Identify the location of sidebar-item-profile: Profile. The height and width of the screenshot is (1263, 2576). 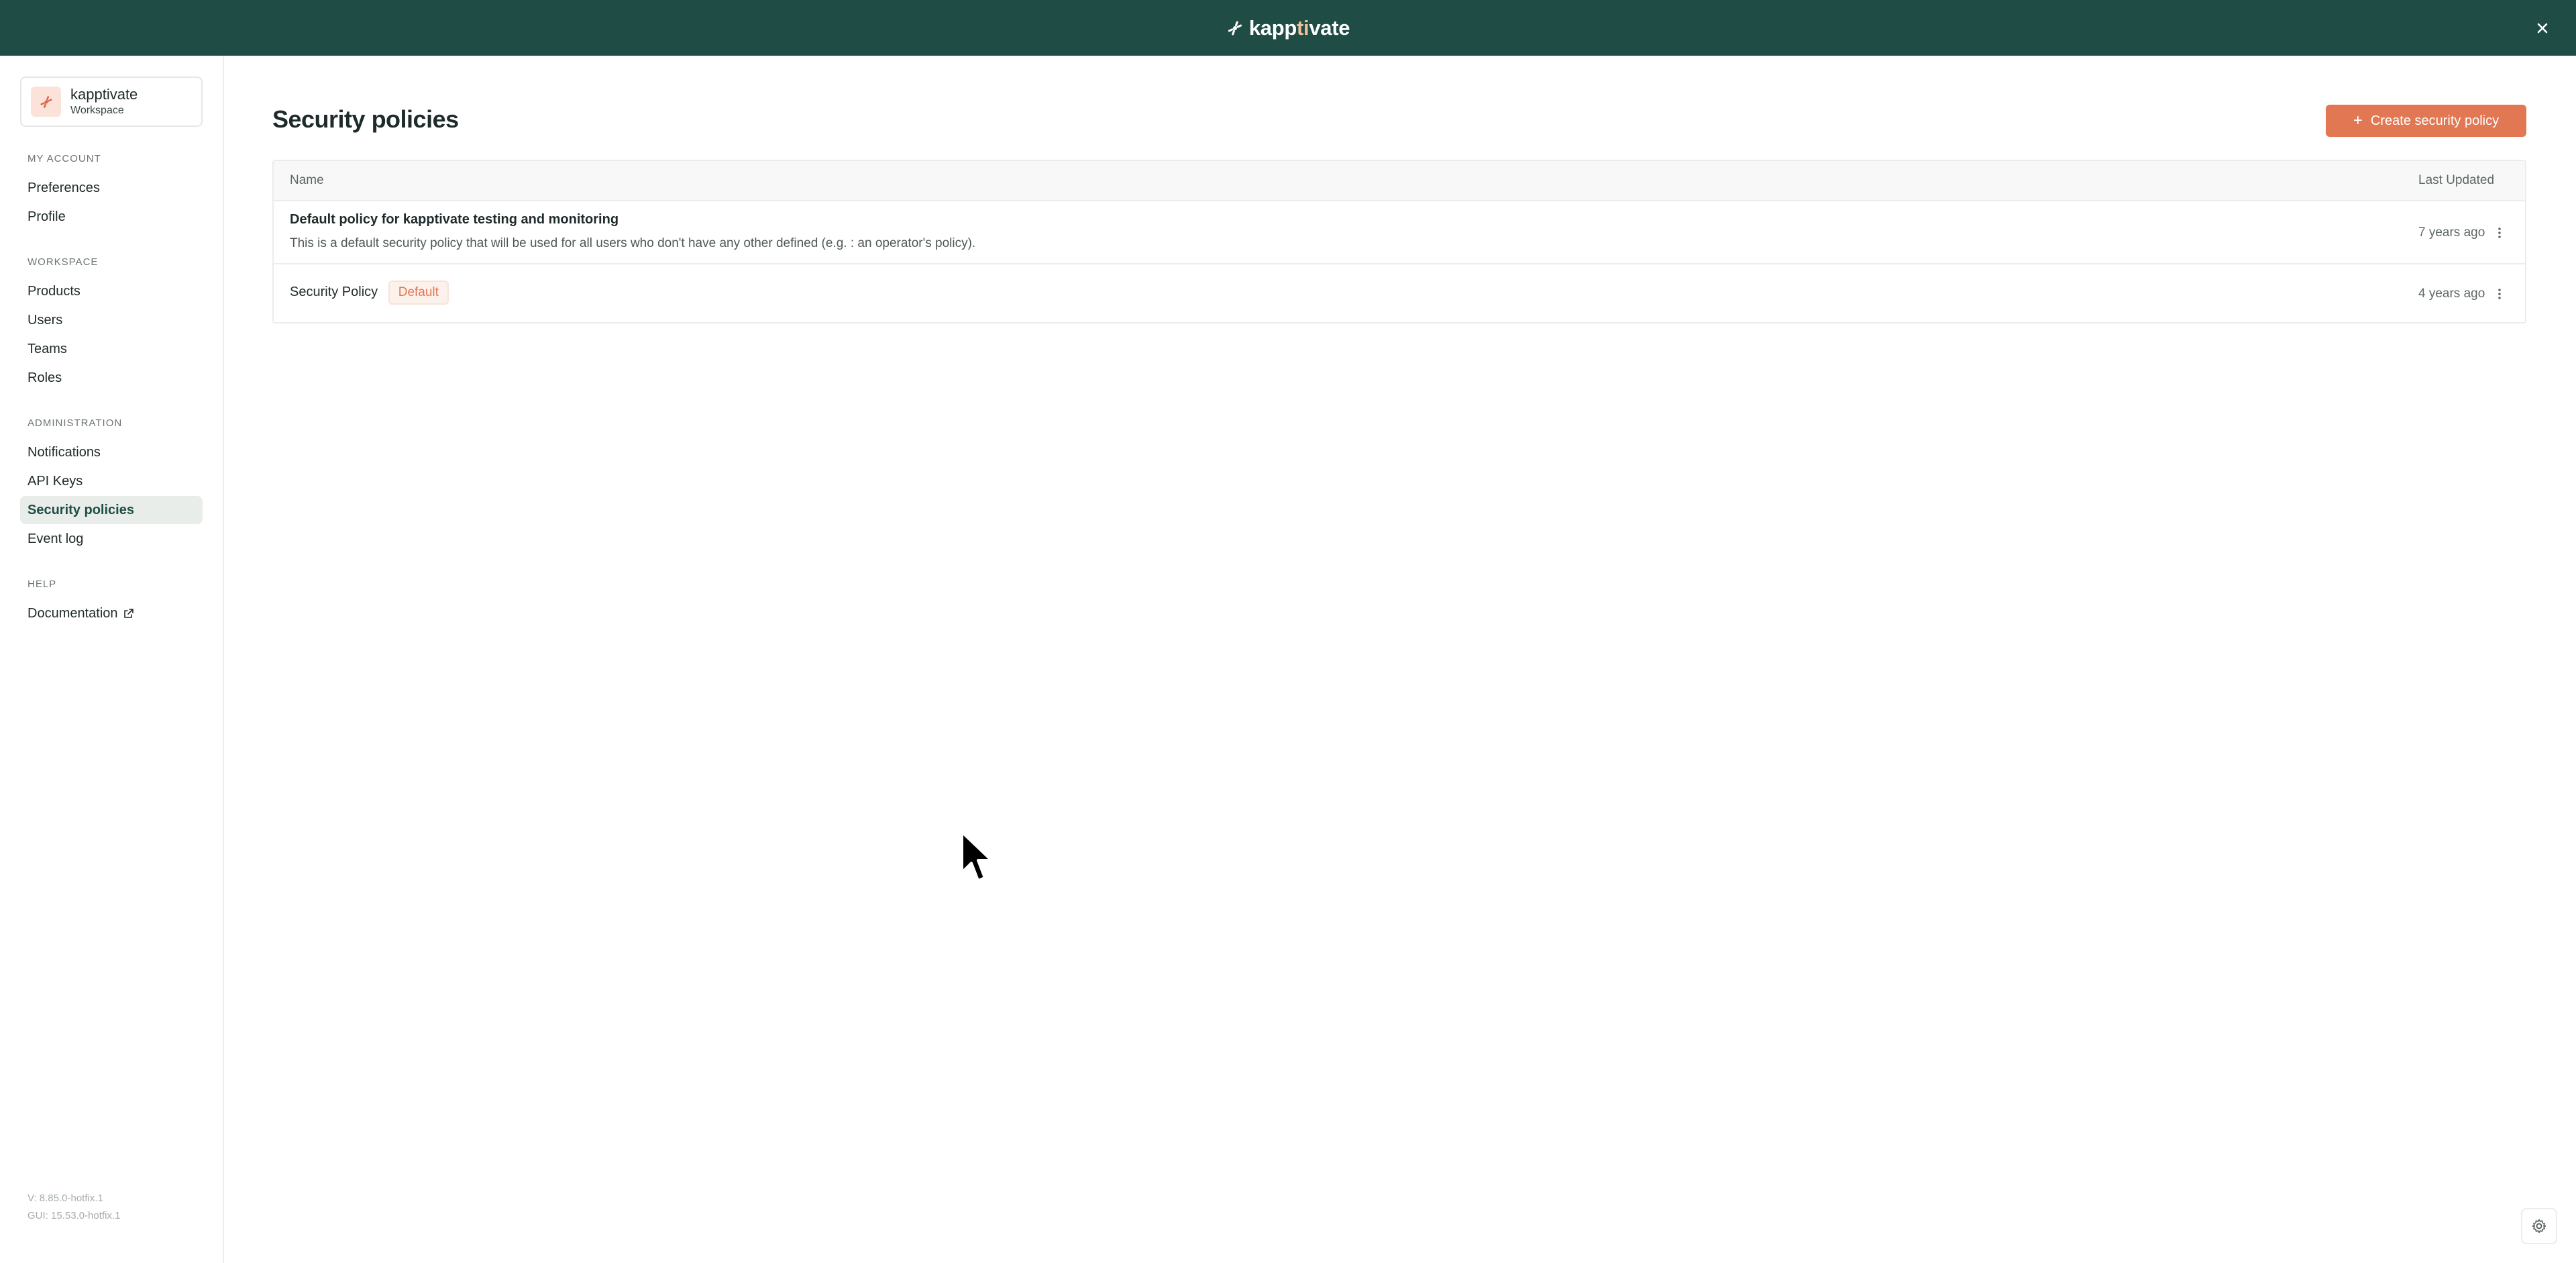
(111, 217).